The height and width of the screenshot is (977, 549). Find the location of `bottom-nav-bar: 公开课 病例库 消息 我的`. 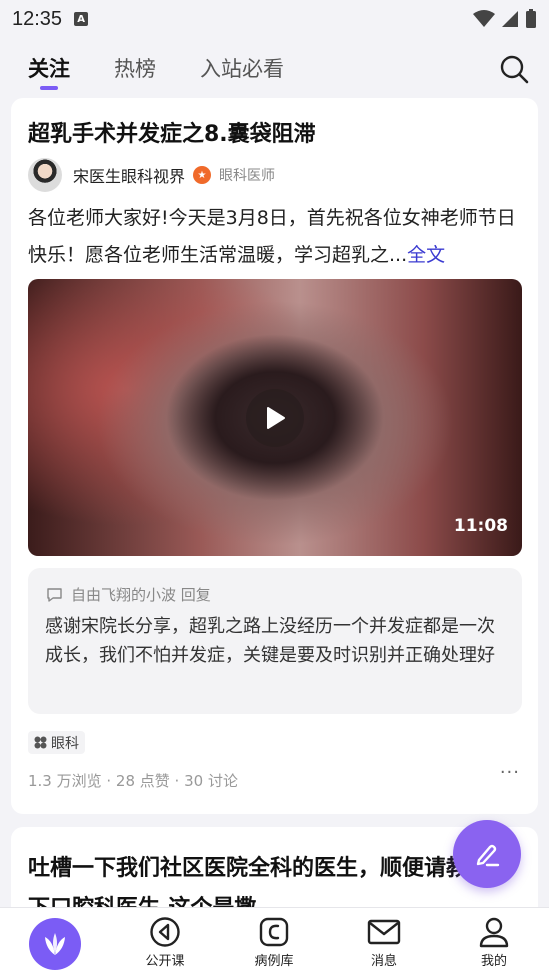

bottom-nav-bar: 公开课 病例库 消息 我的 is located at coordinates (274, 942).